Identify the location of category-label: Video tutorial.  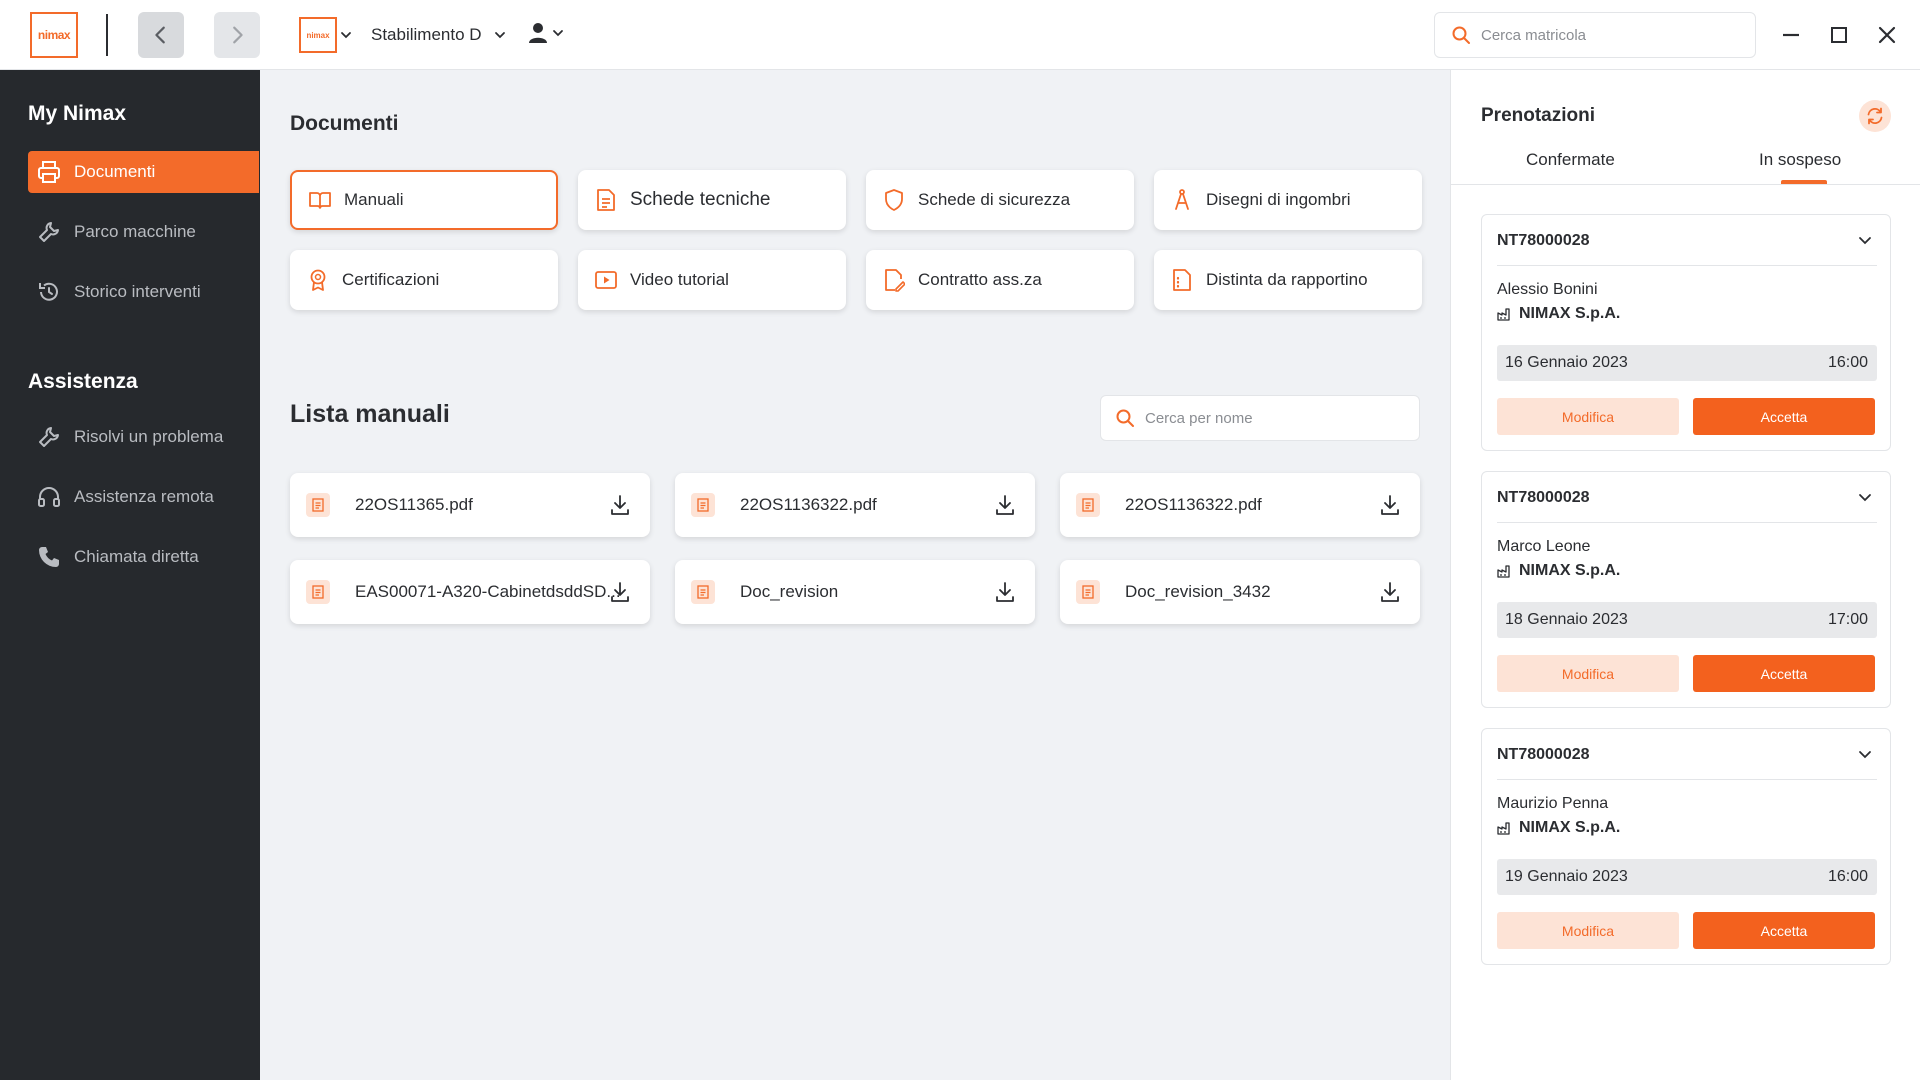
(679, 279).